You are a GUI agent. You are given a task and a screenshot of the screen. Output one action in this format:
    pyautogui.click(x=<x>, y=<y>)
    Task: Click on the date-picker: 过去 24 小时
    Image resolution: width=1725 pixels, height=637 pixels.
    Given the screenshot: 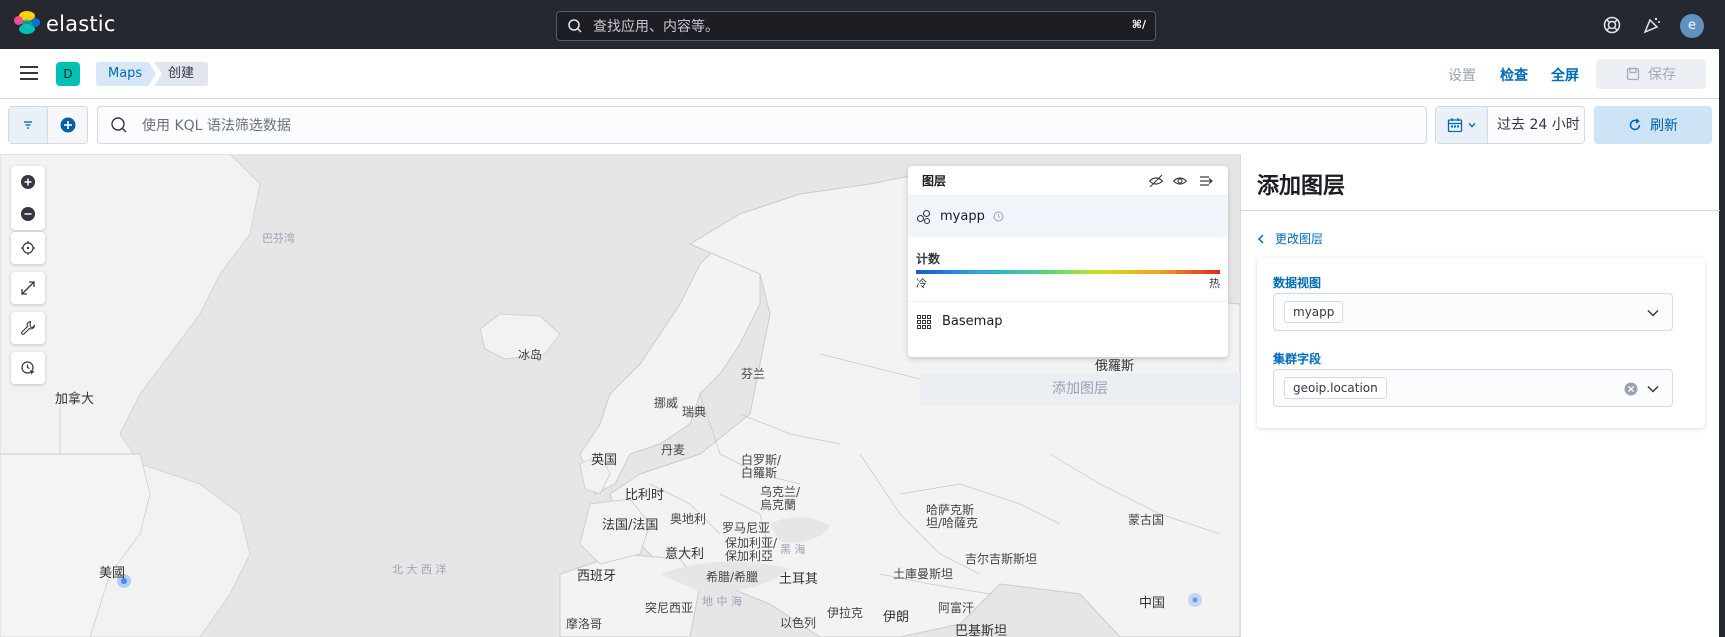 What is the action you would take?
    pyautogui.click(x=1510, y=125)
    